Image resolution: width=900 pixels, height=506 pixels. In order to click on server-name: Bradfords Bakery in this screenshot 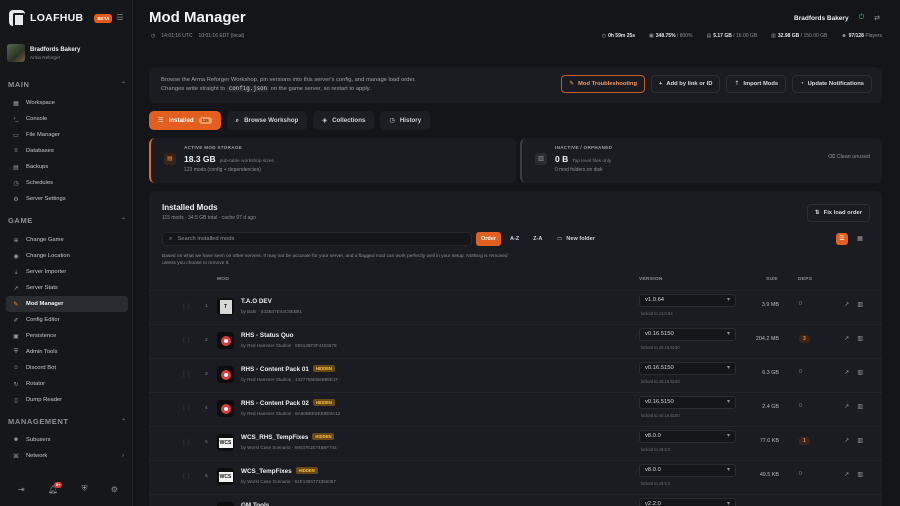, I will do `click(55, 49)`.